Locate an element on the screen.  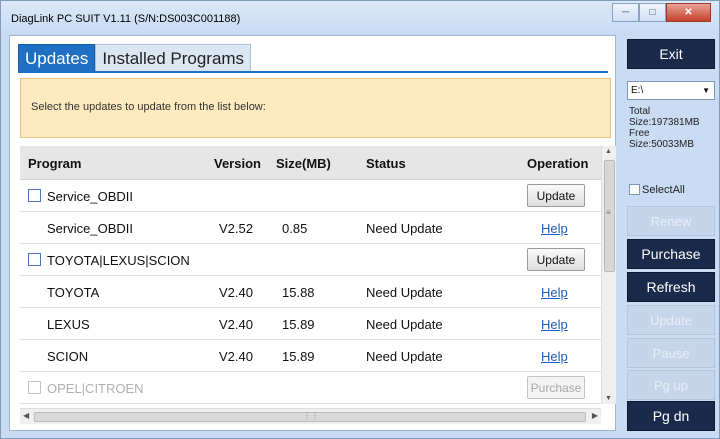
scroll-left-icon: ◀ is located at coordinates (26, 415).